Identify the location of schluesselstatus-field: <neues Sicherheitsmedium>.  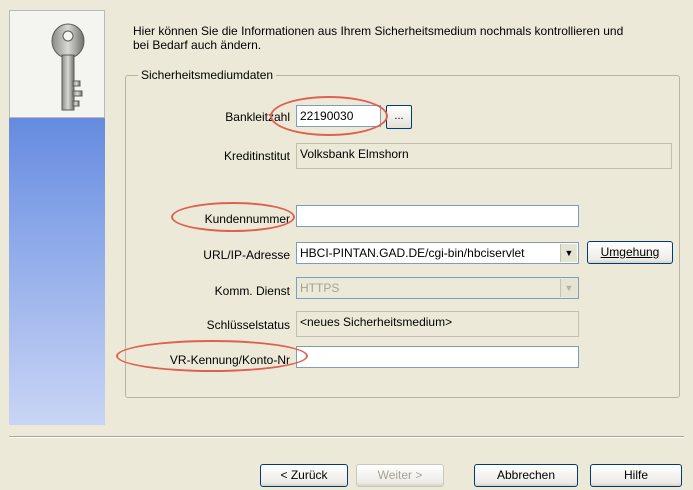
(437, 324).